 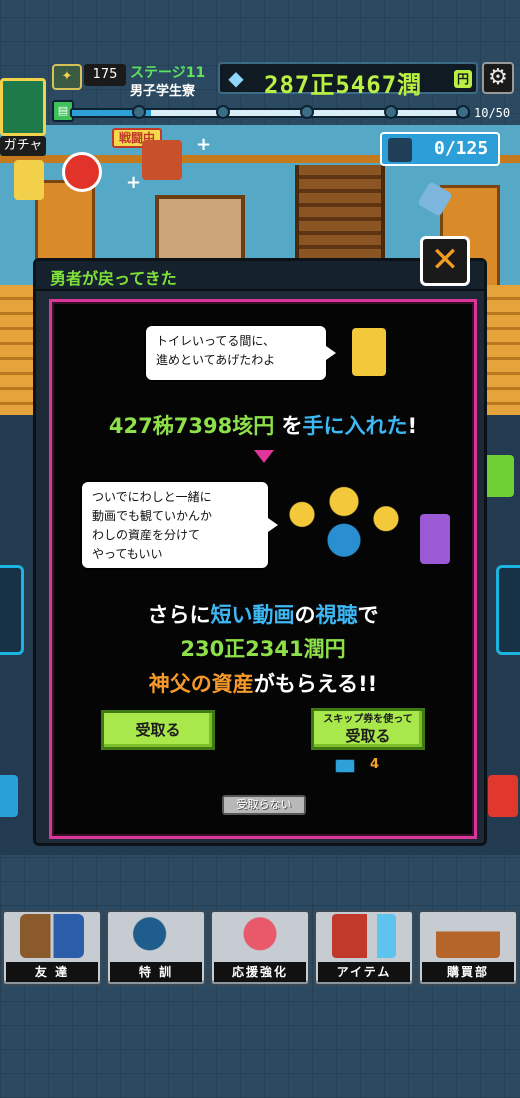 What do you see at coordinates (368, 615) in the screenshot?
I see `offer-text: で` at bounding box center [368, 615].